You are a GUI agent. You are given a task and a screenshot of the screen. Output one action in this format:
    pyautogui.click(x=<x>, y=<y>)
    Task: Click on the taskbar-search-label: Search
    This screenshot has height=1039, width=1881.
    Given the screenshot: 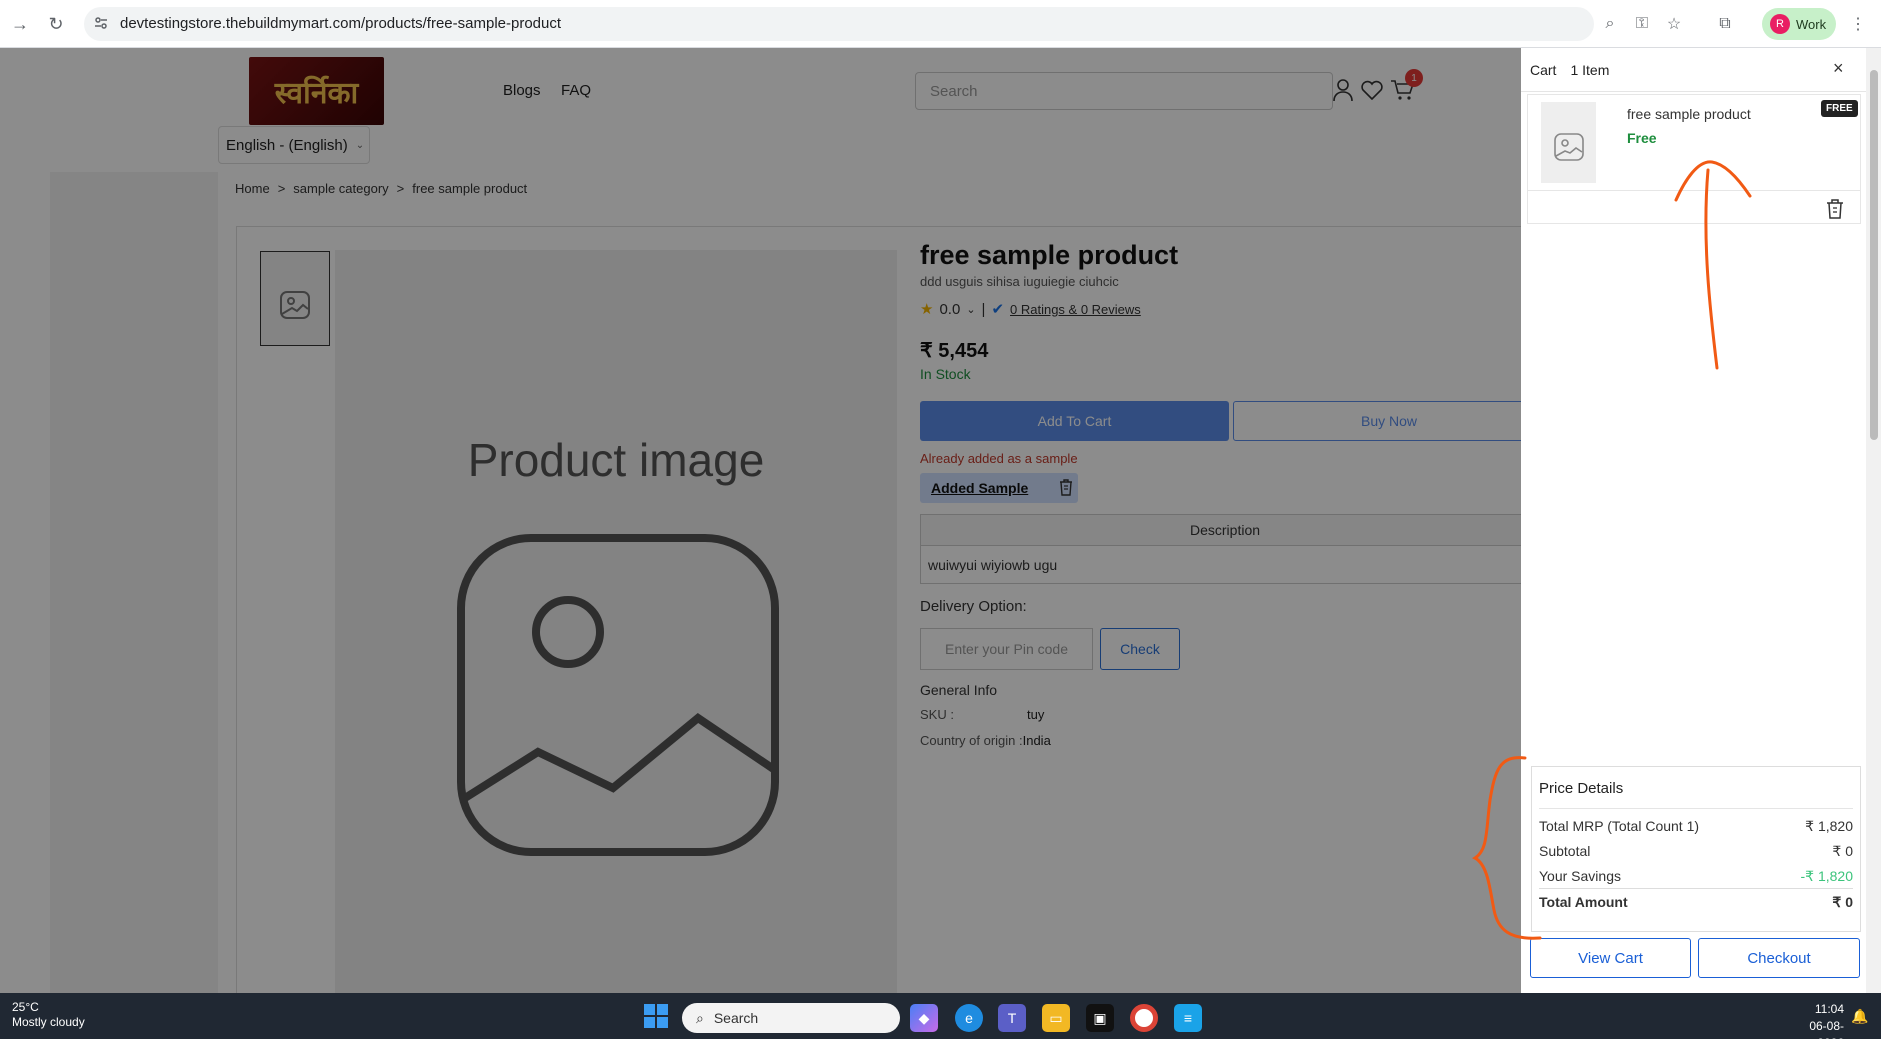 What is the action you would take?
    pyautogui.click(x=736, y=1018)
    